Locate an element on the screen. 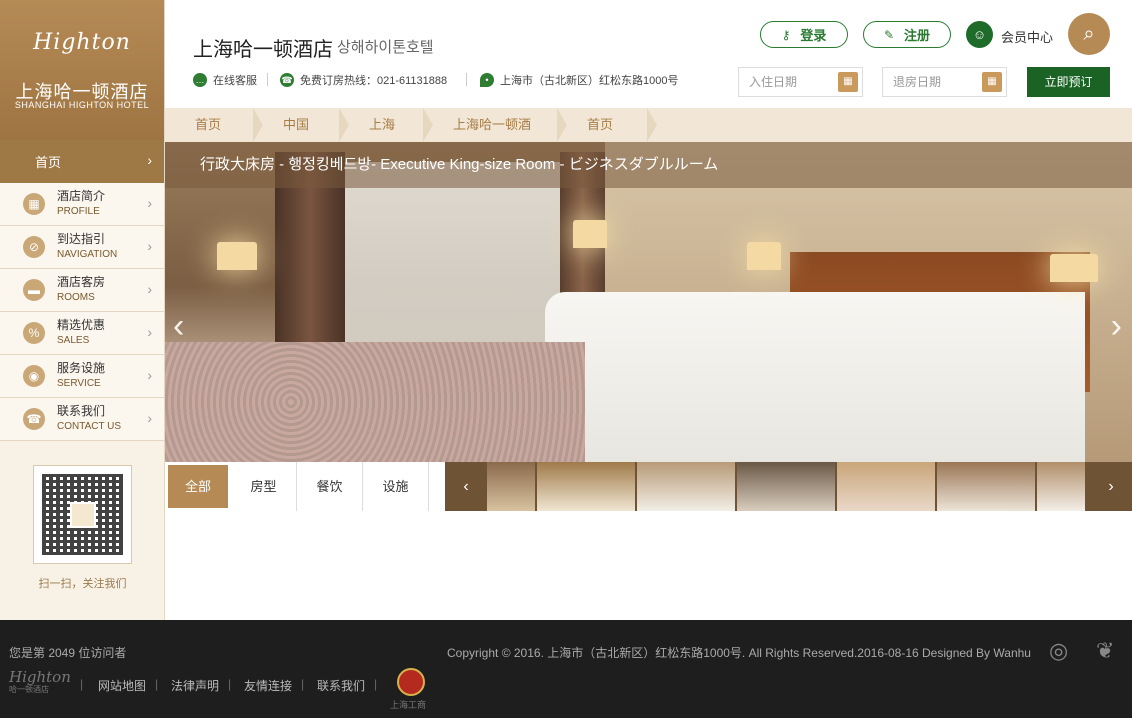 This screenshot has width=1132, height=718. sidebar-item-service: ◉ 服务设施 SERVICE › is located at coordinates (82, 376).